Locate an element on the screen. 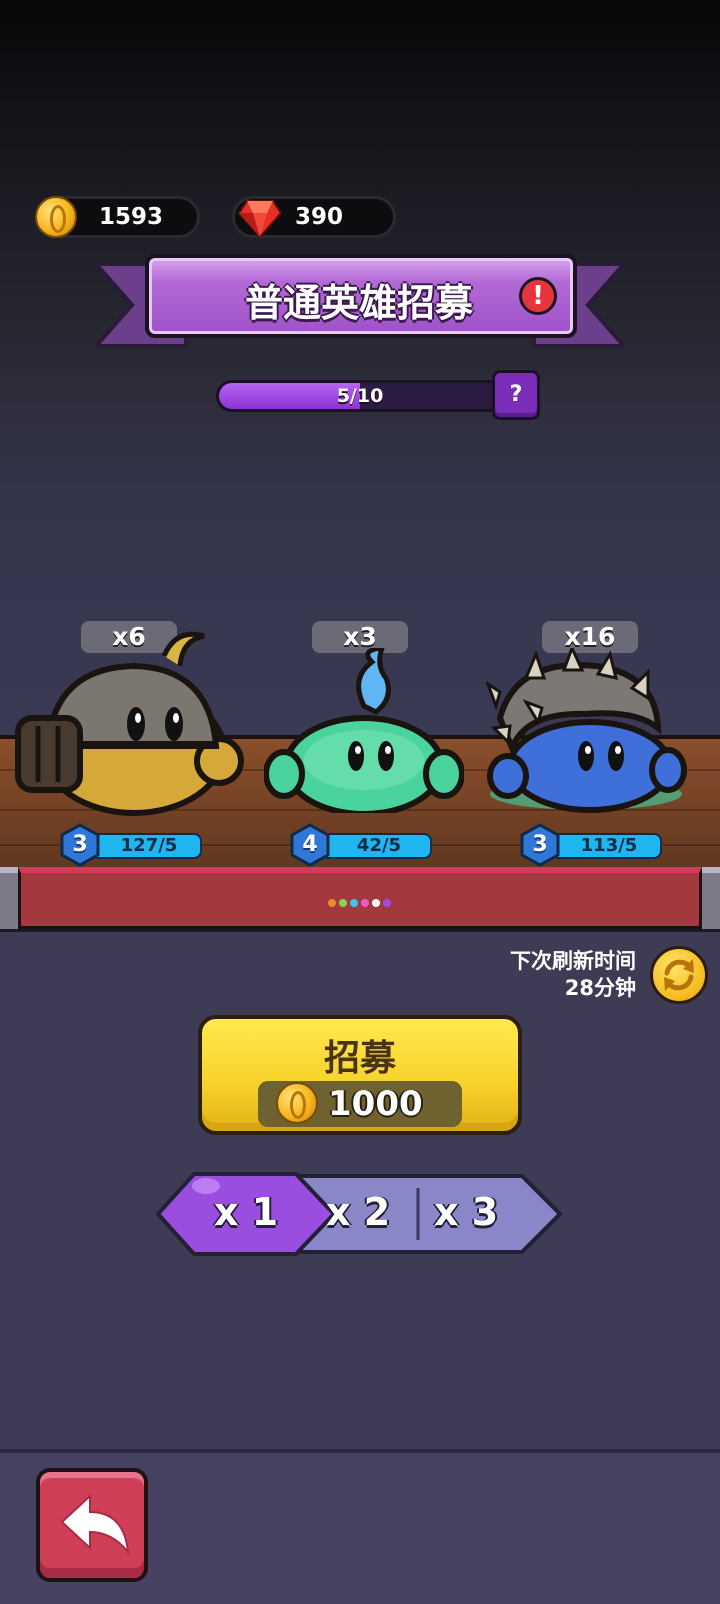 The width and height of the screenshot is (720, 1604). hero-level-badge: 127/5 3 is located at coordinates (131, 845).